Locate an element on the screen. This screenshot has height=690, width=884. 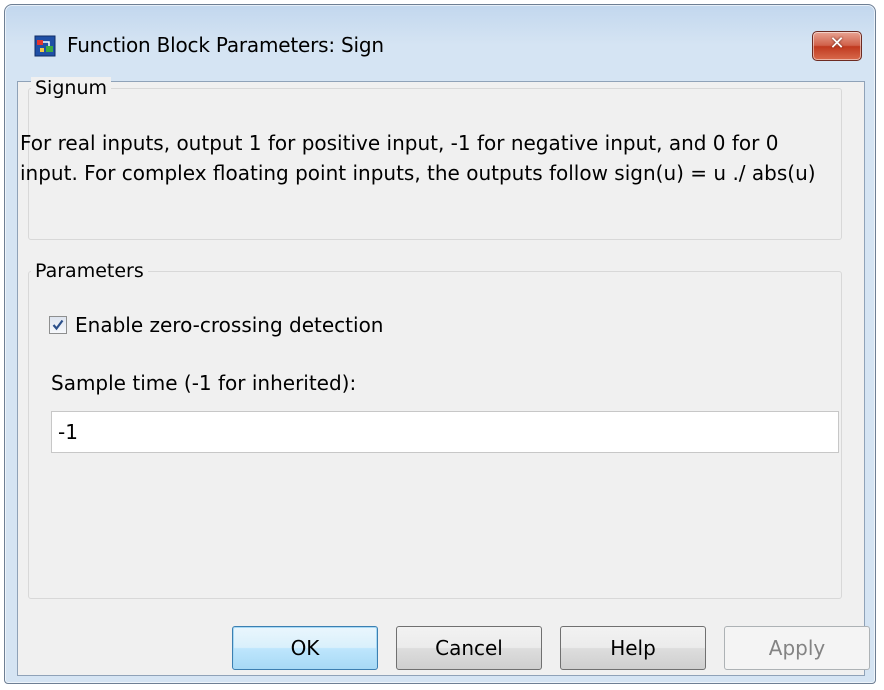
help-button: Help is located at coordinates (633, 648).